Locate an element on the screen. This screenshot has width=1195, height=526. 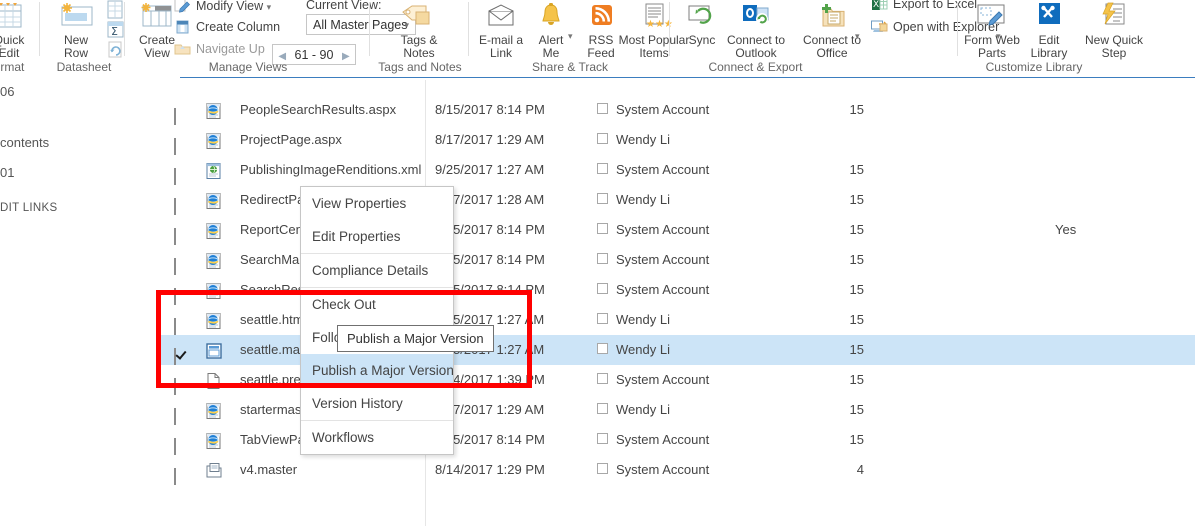
nav-fragment-edit-links: DIT LINKS is located at coordinates (28, 208).